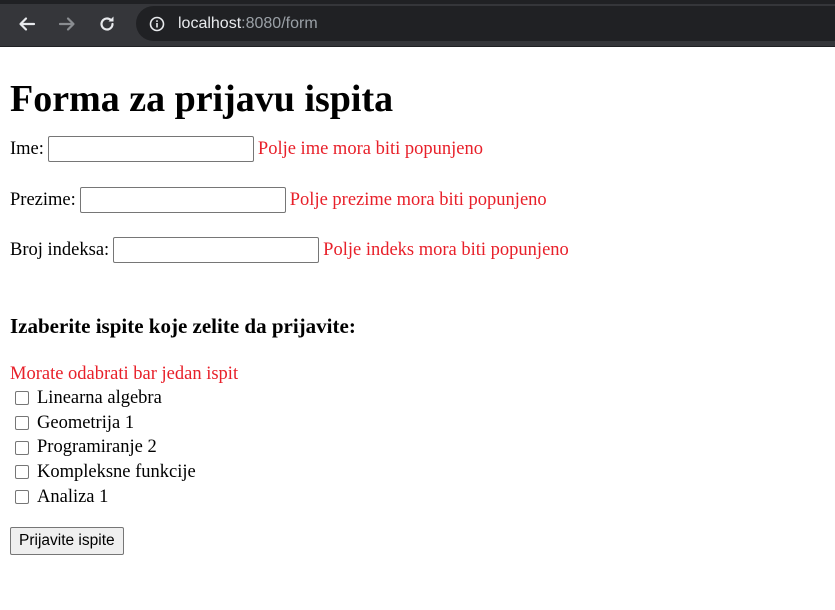 The width and height of the screenshot is (835, 610). I want to click on ime-label: Ime:, so click(27, 148).